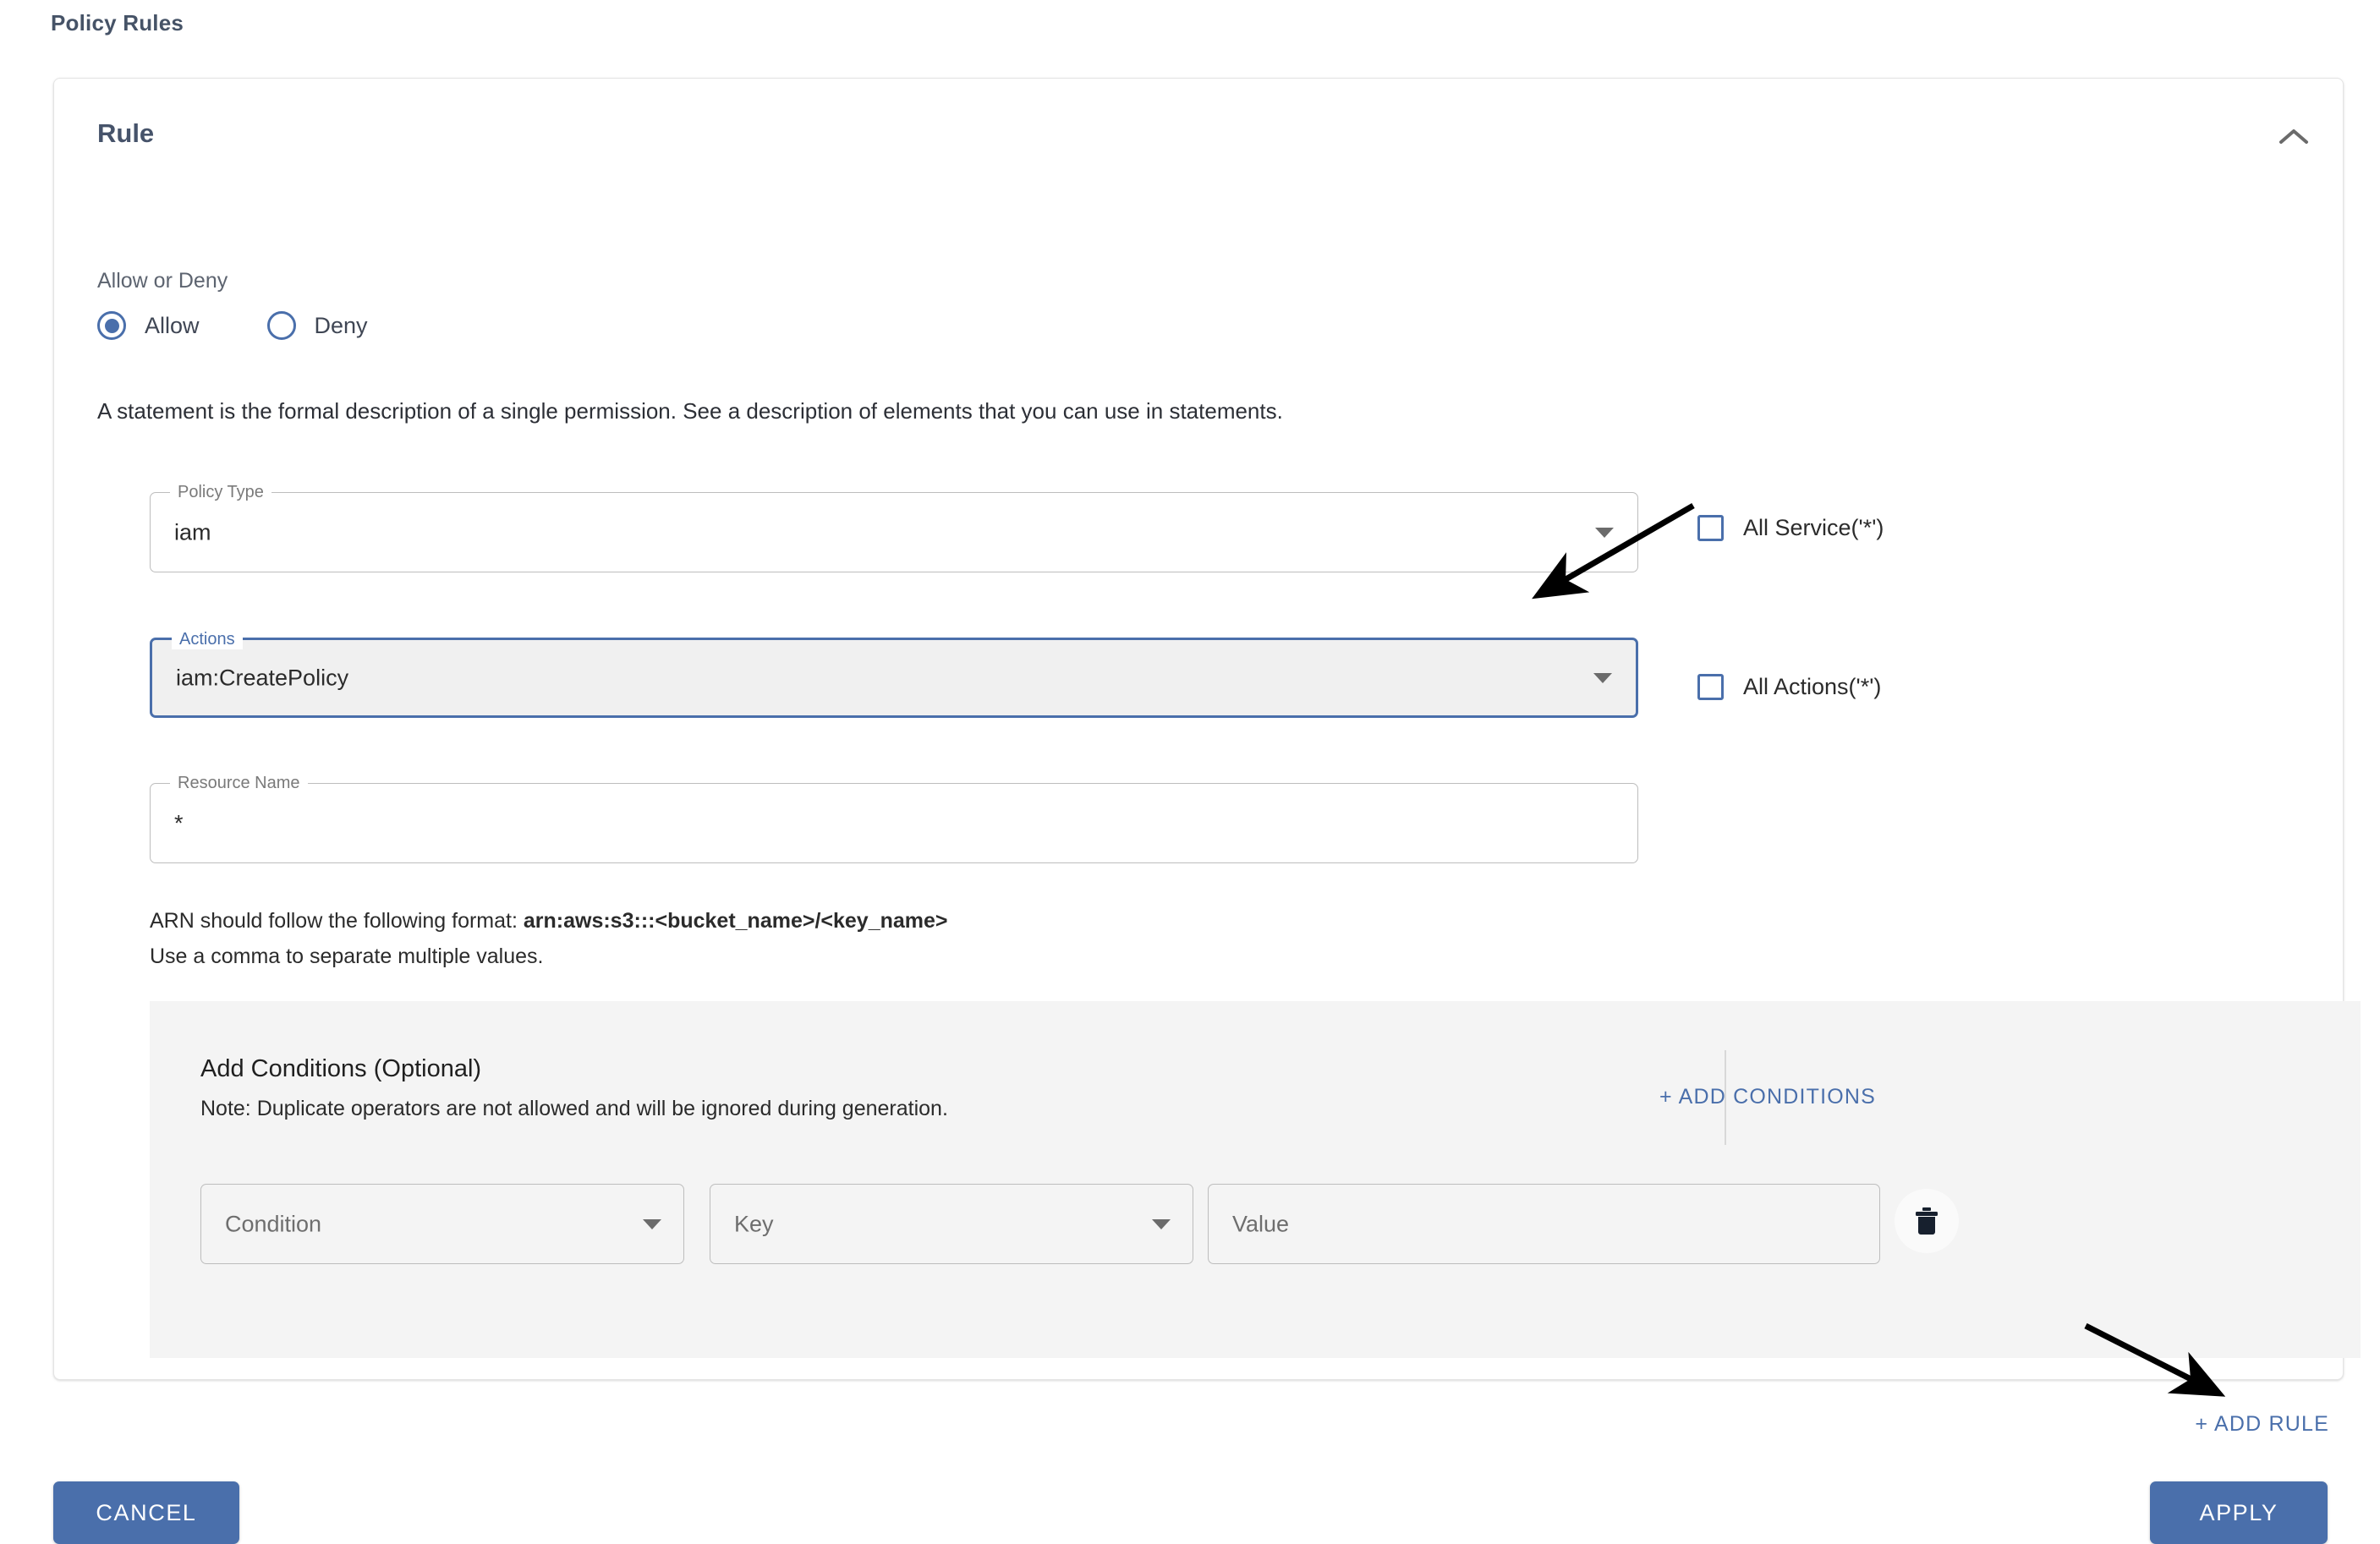 The height and width of the screenshot is (1544, 2380). What do you see at coordinates (2262, 1424) in the screenshot?
I see `add-rule-button: + ADD RULE` at bounding box center [2262, 1424].